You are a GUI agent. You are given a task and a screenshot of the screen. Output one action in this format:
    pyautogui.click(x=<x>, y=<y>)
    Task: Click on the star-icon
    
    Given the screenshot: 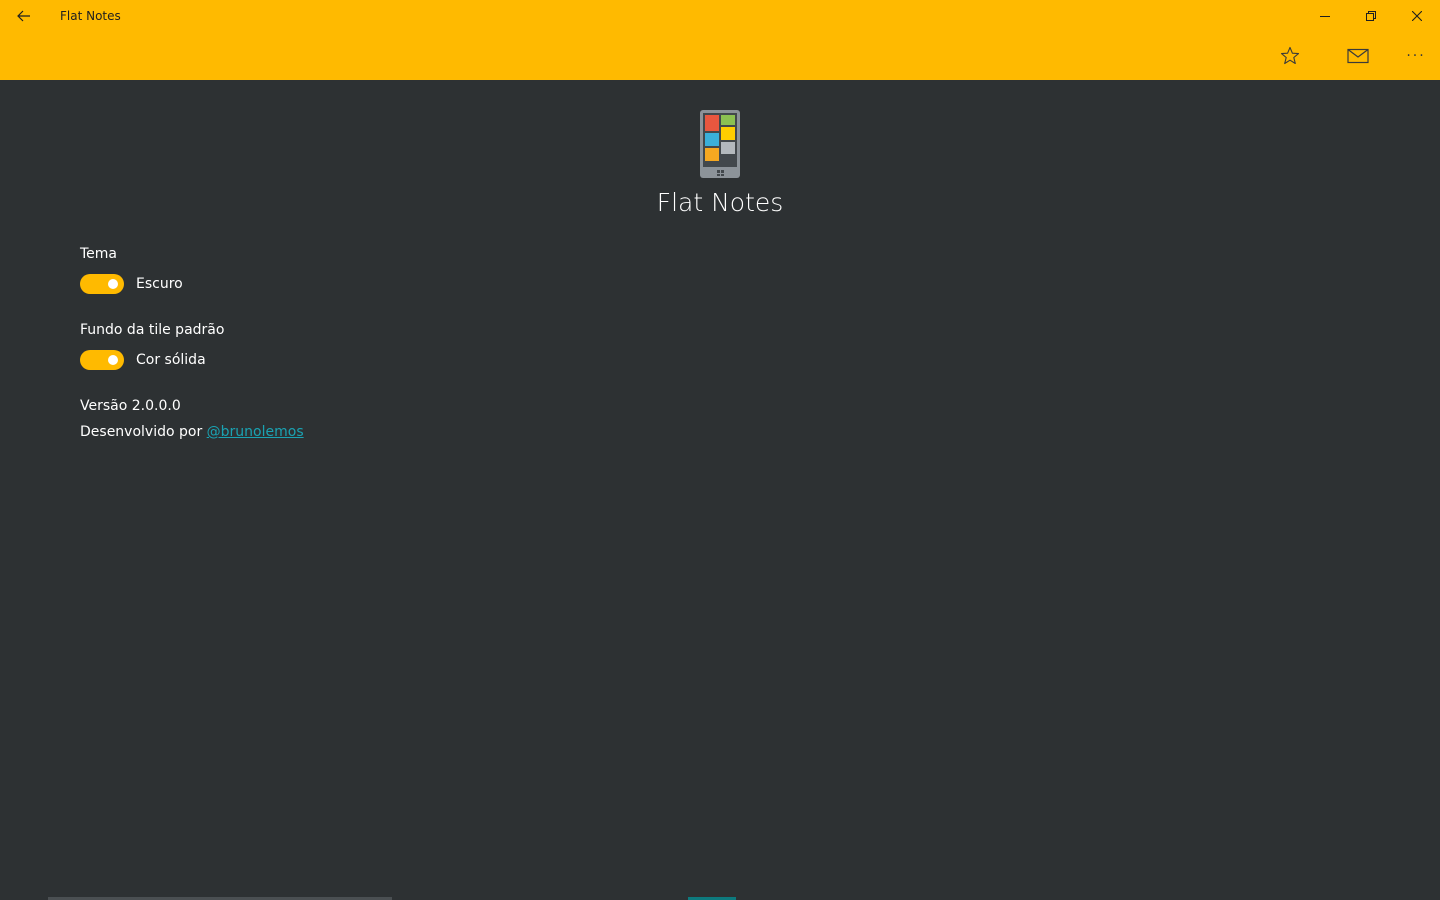 What is the action you would take?
    pyautogui.click(x=1290, y=55)
    